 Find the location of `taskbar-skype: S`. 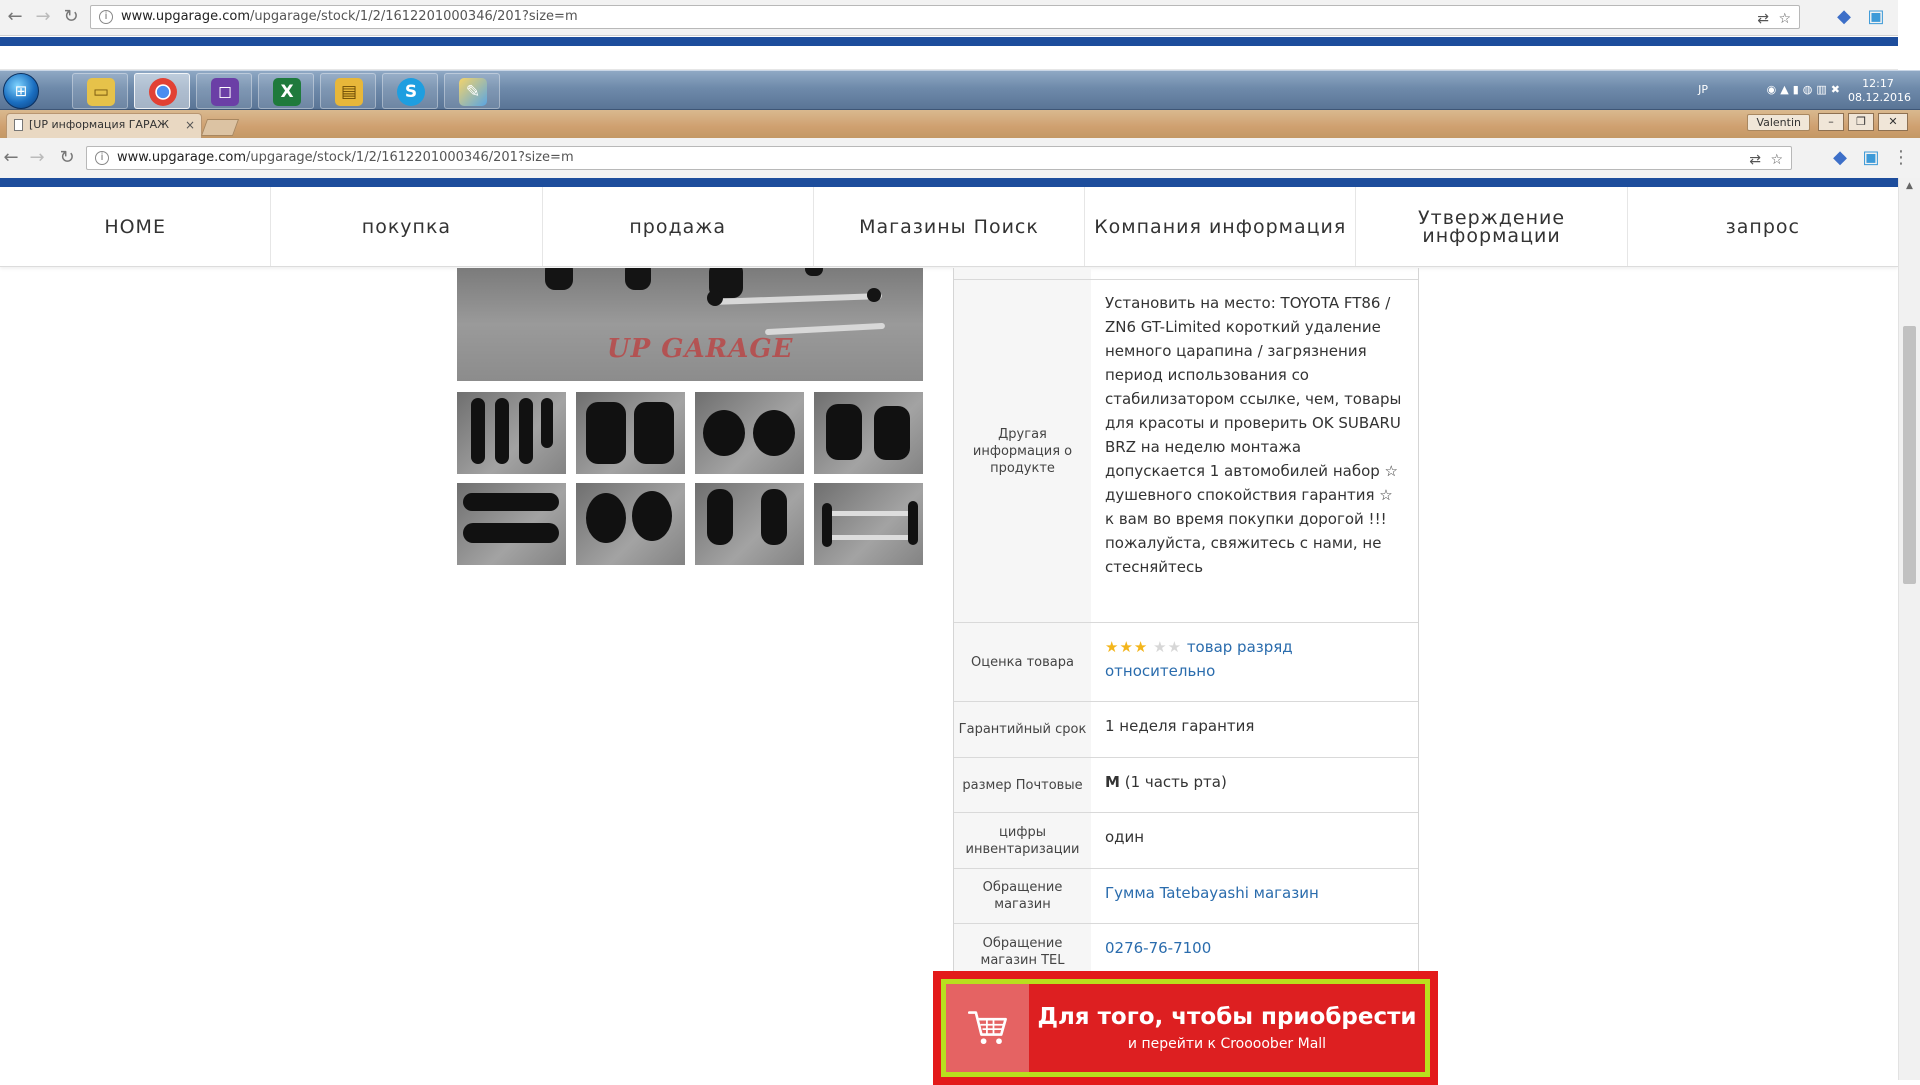

taskbar-skype: S is located at coordinates (410, 91).